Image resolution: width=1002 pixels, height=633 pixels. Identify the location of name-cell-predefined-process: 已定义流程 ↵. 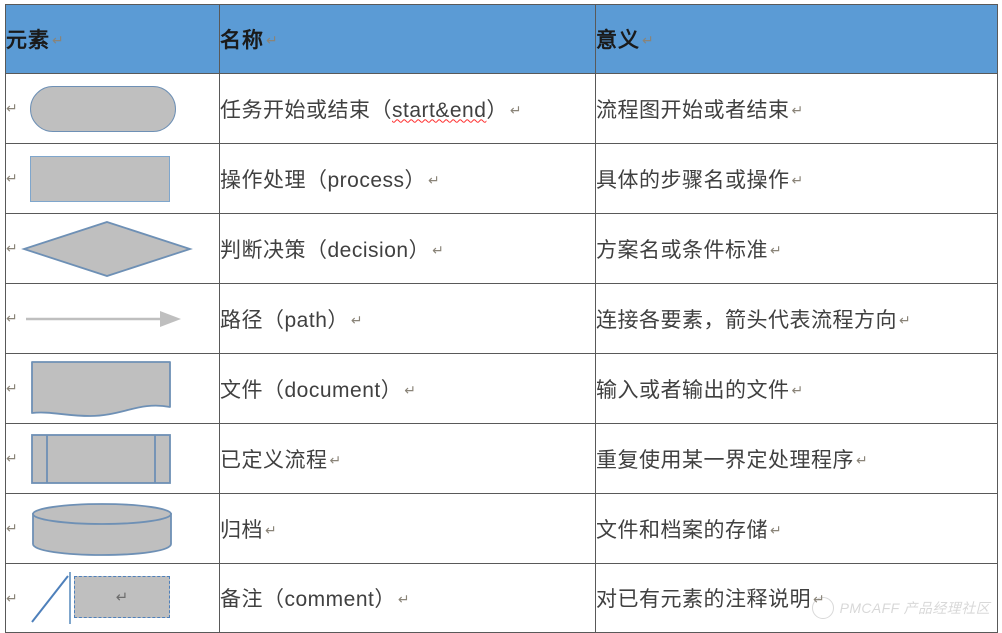
(407, 458).